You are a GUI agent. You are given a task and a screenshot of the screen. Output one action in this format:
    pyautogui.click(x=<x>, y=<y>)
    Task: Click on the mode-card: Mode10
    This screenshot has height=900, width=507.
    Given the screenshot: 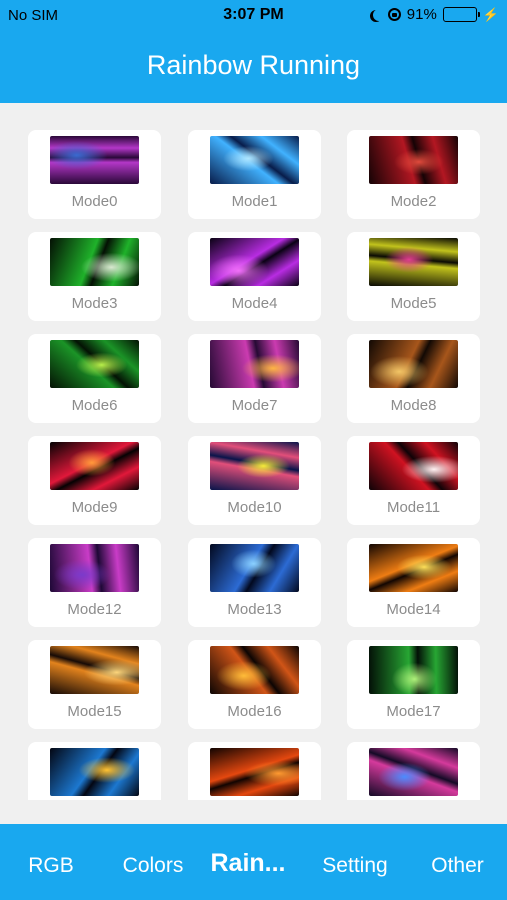 What is the action you would take?
    pyautogui.click(x=254, y=480)
    